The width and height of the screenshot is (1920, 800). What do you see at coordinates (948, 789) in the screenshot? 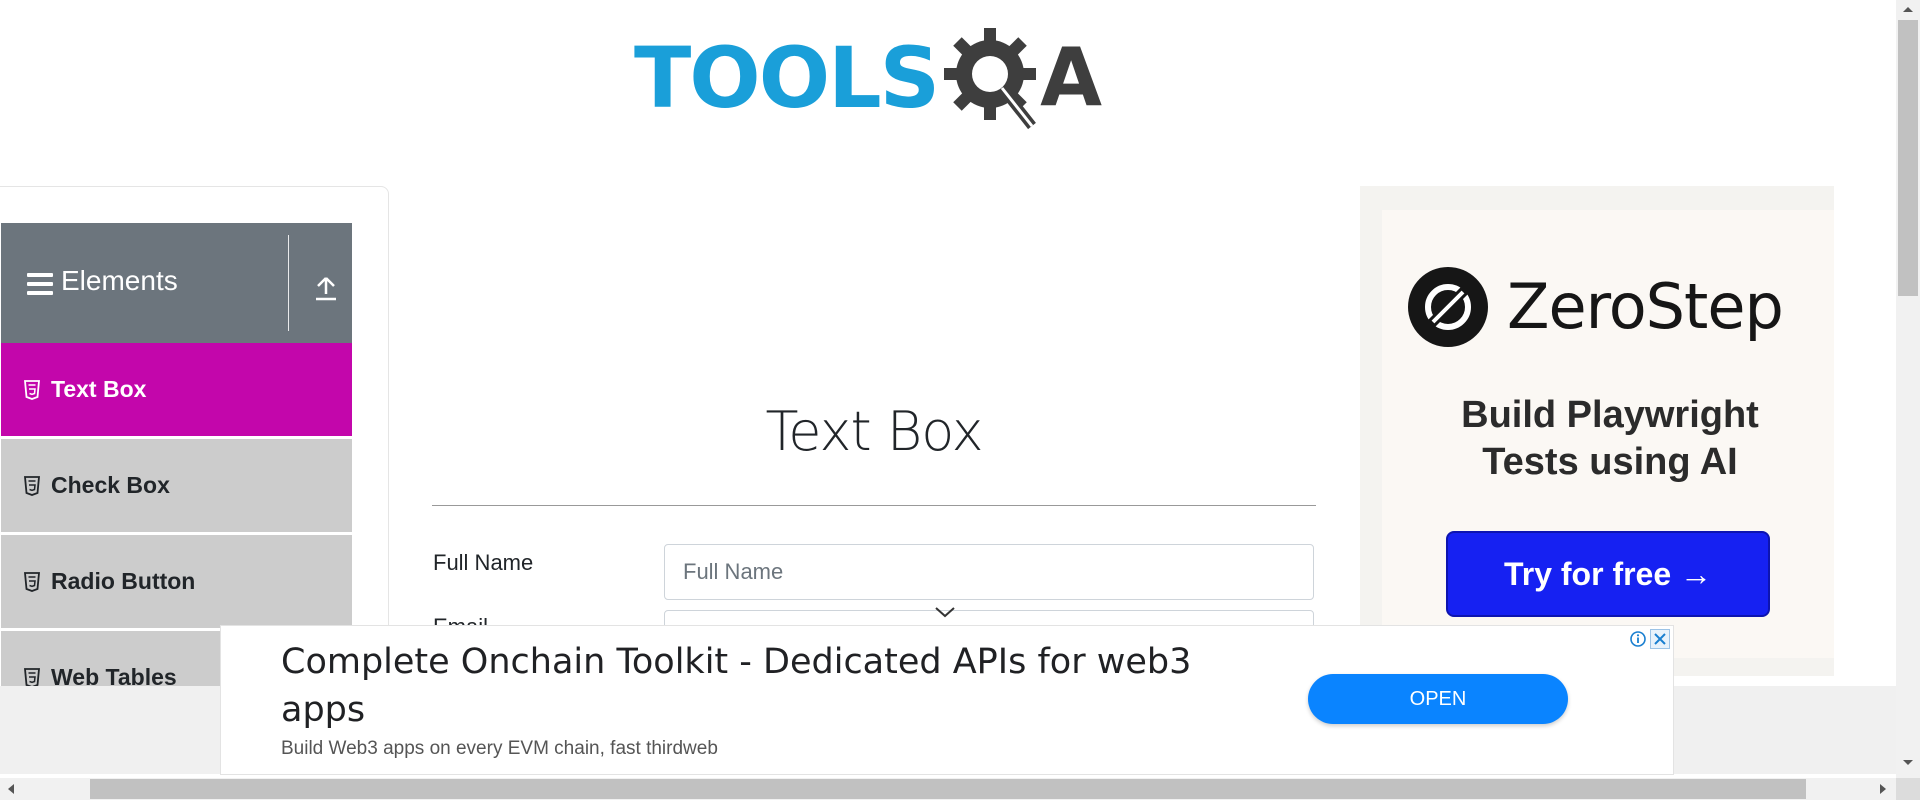
I see `horizontal-scroll-thumb` at bounding box center [948, 789].